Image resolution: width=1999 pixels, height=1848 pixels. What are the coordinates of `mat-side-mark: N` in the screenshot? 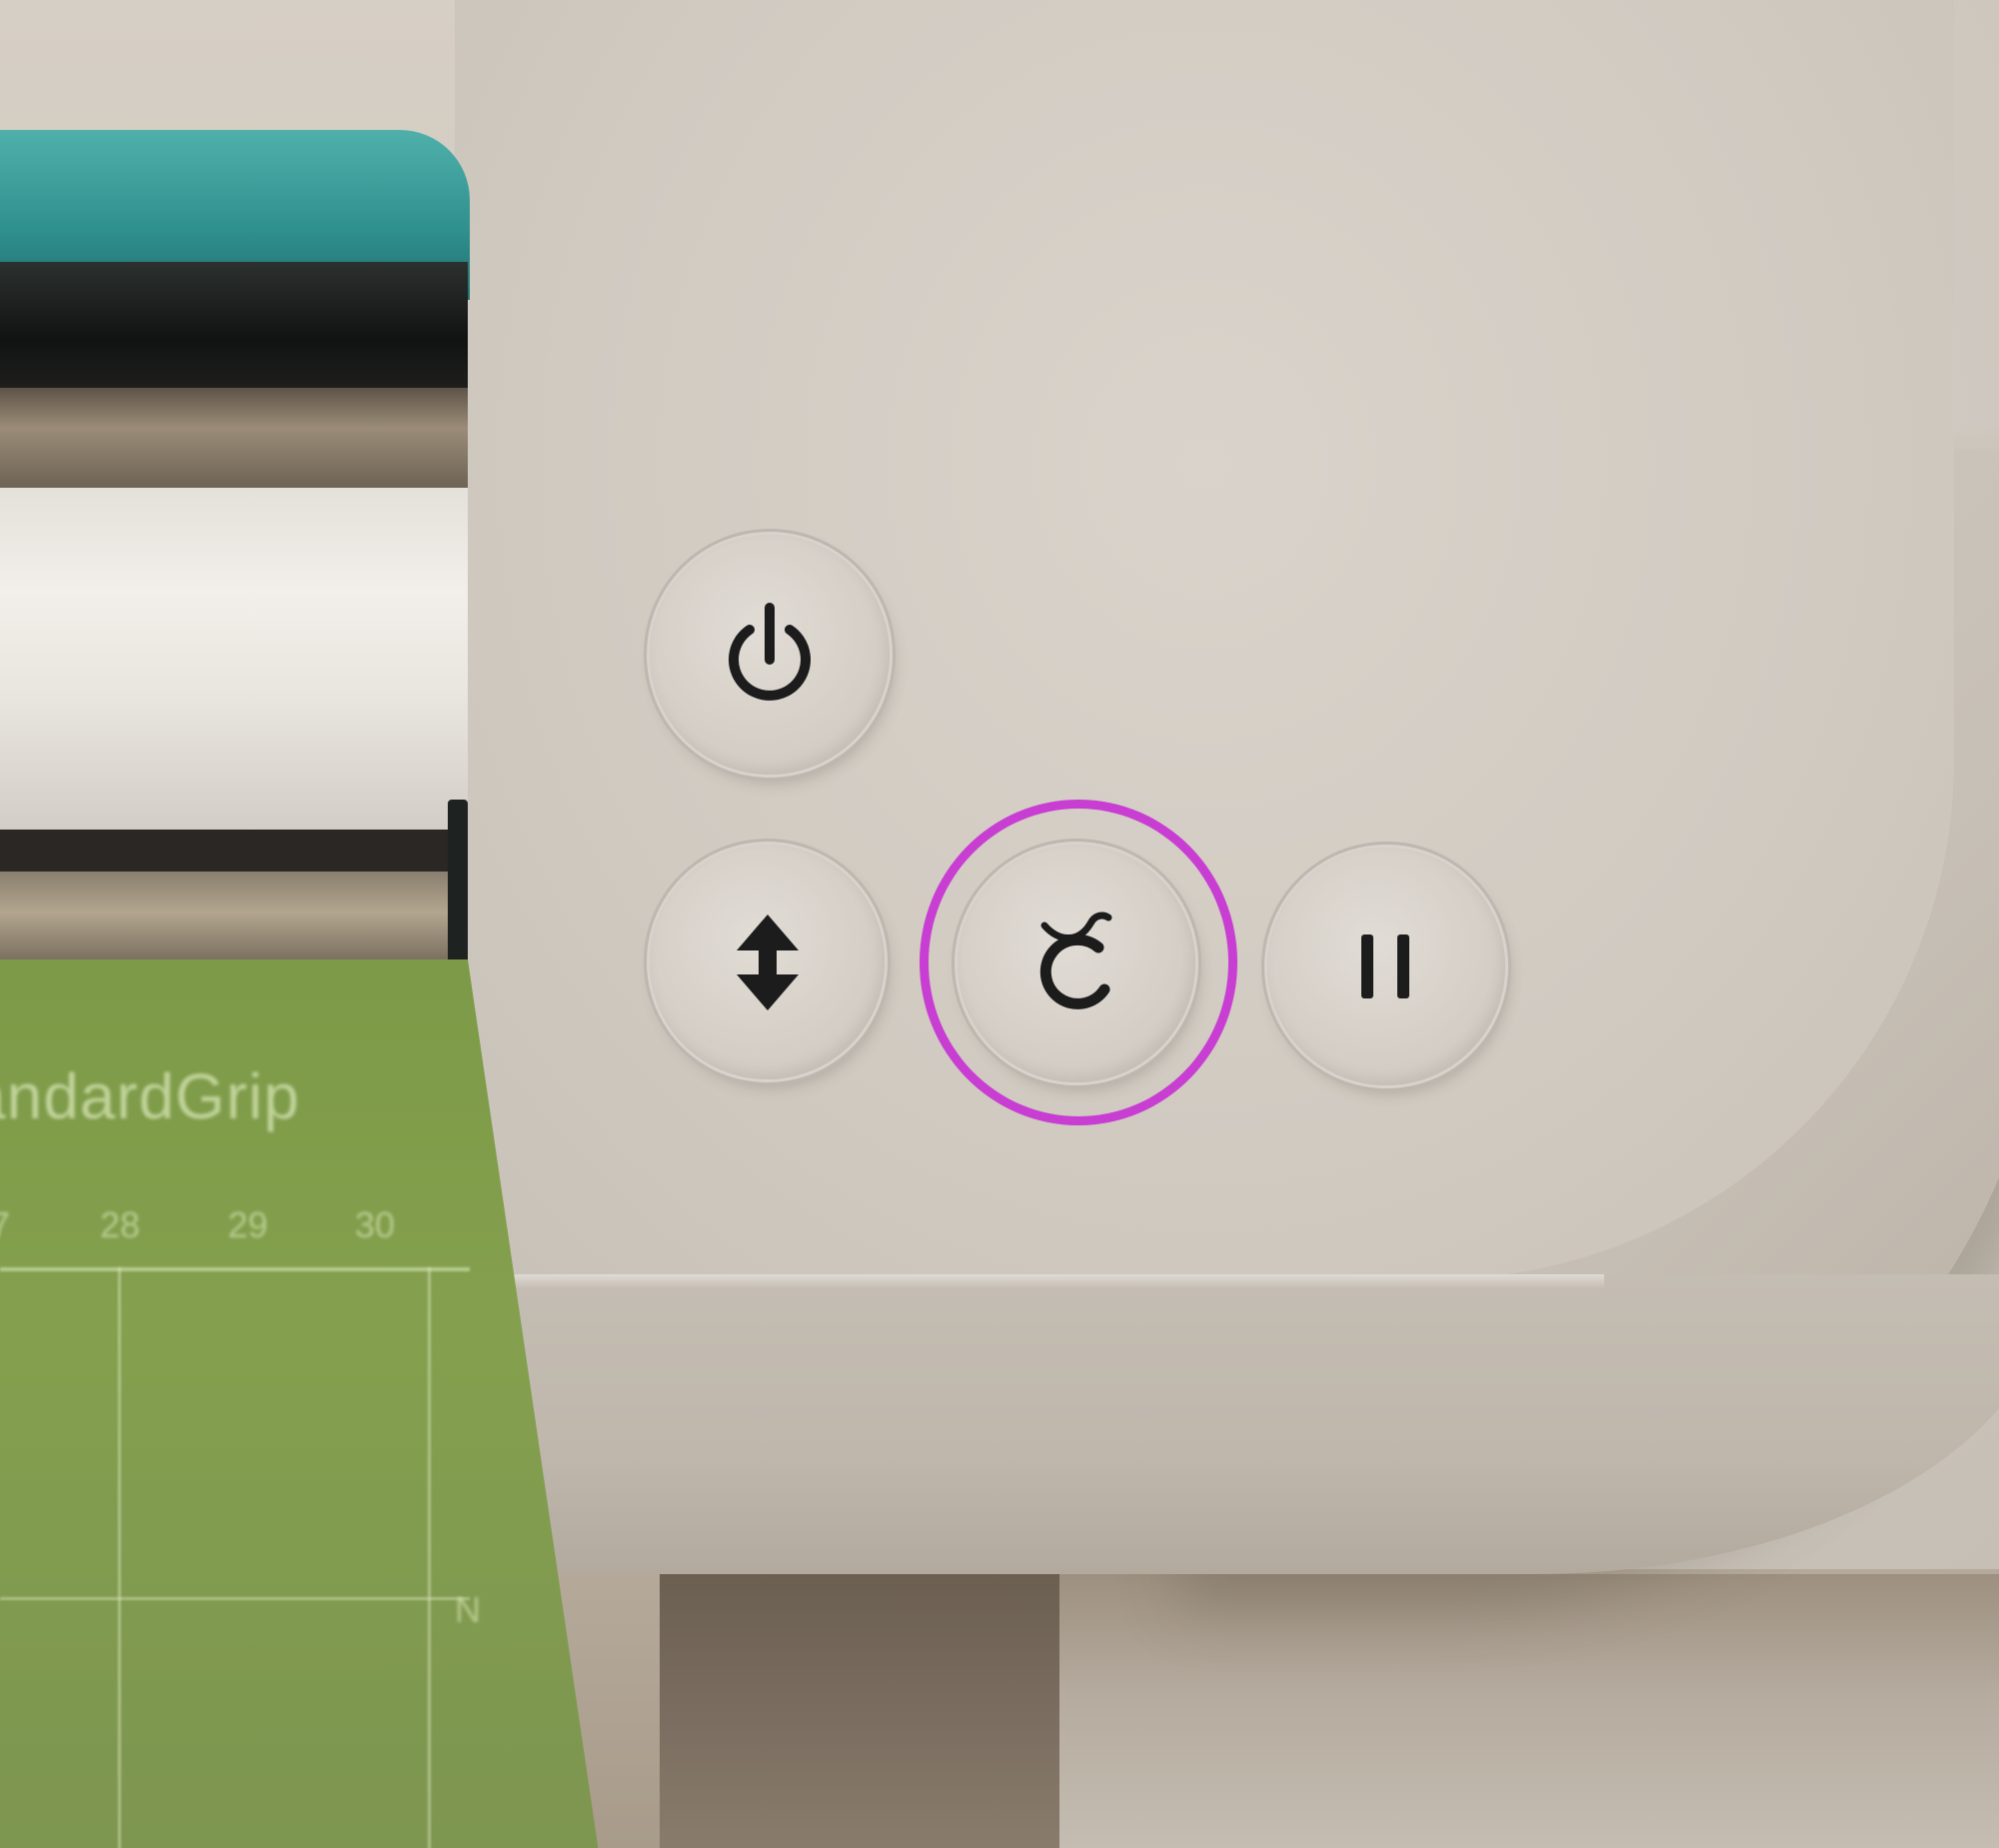 It's located at (475, 1619).